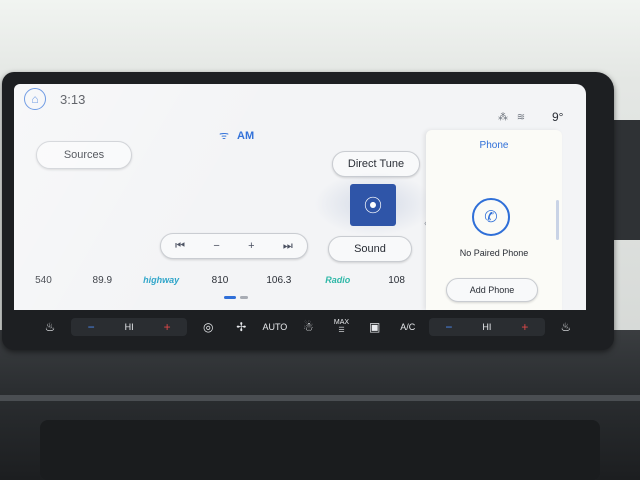  Describe the element at coordinates (320, 398) in the screenshot. I see `dashboard-trim` at that location.